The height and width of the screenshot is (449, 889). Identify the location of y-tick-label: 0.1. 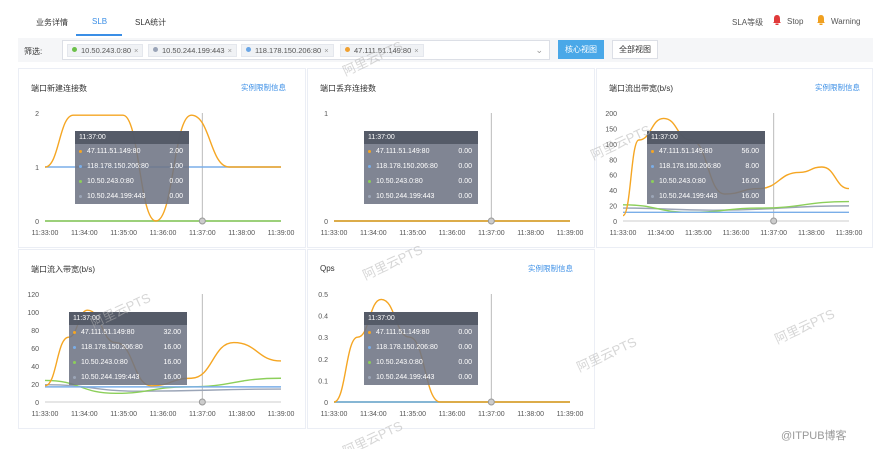
(323, 381).